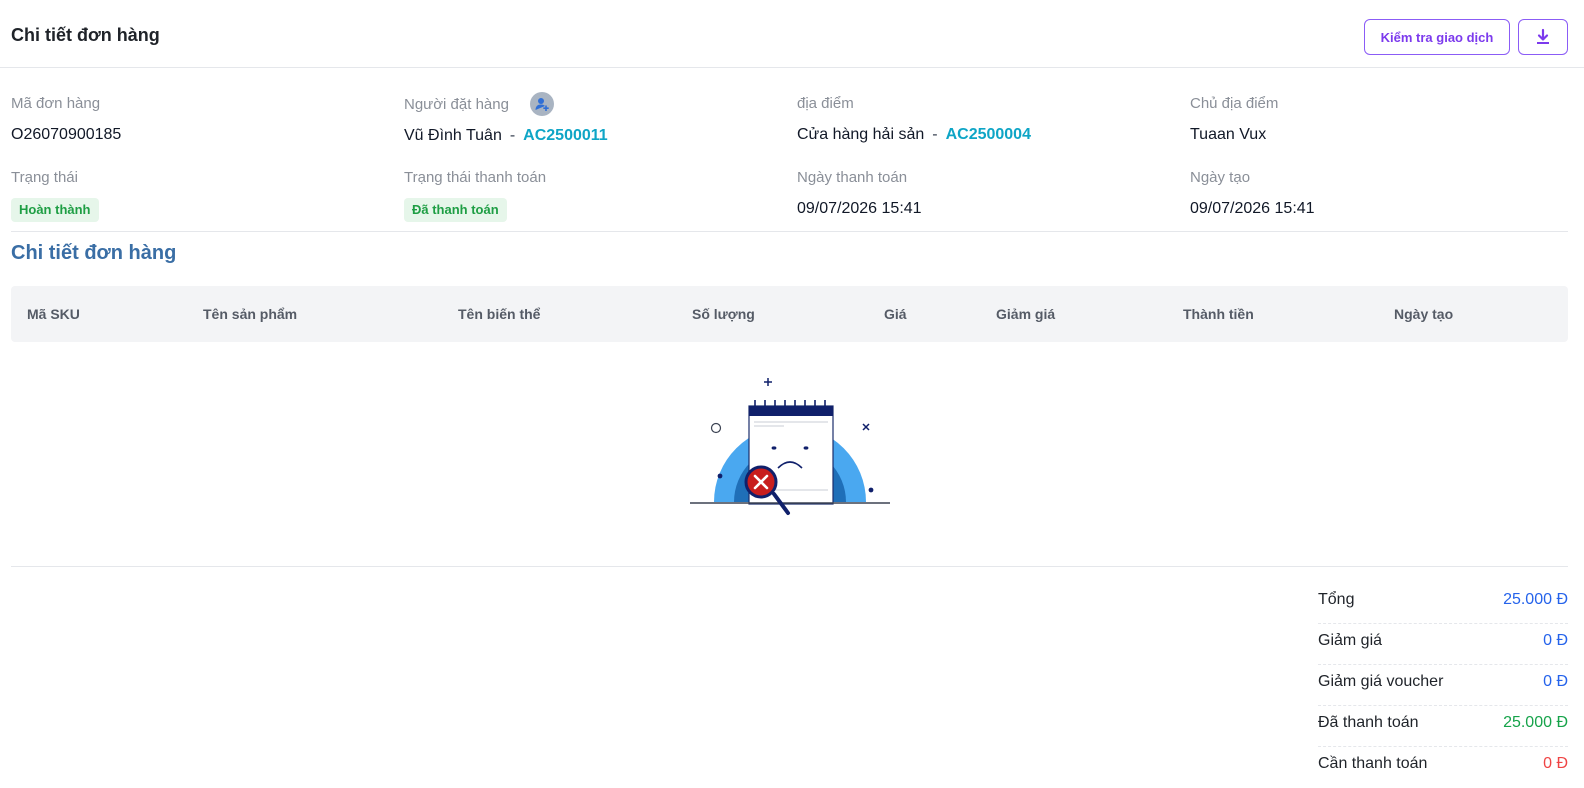 This screenshot has height=788, width=1584. What do you see at coordinates (66, 134) in the screenshot?
I see `order-code: O26070900185` at bounding box center [66, 134].